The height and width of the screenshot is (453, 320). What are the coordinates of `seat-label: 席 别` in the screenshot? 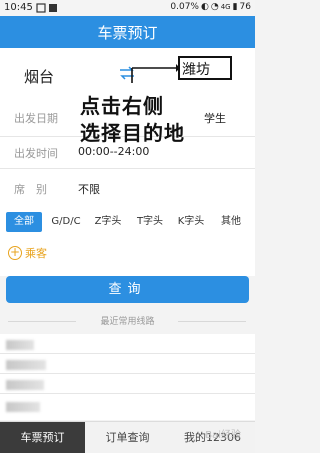 It's located at (30, 189).